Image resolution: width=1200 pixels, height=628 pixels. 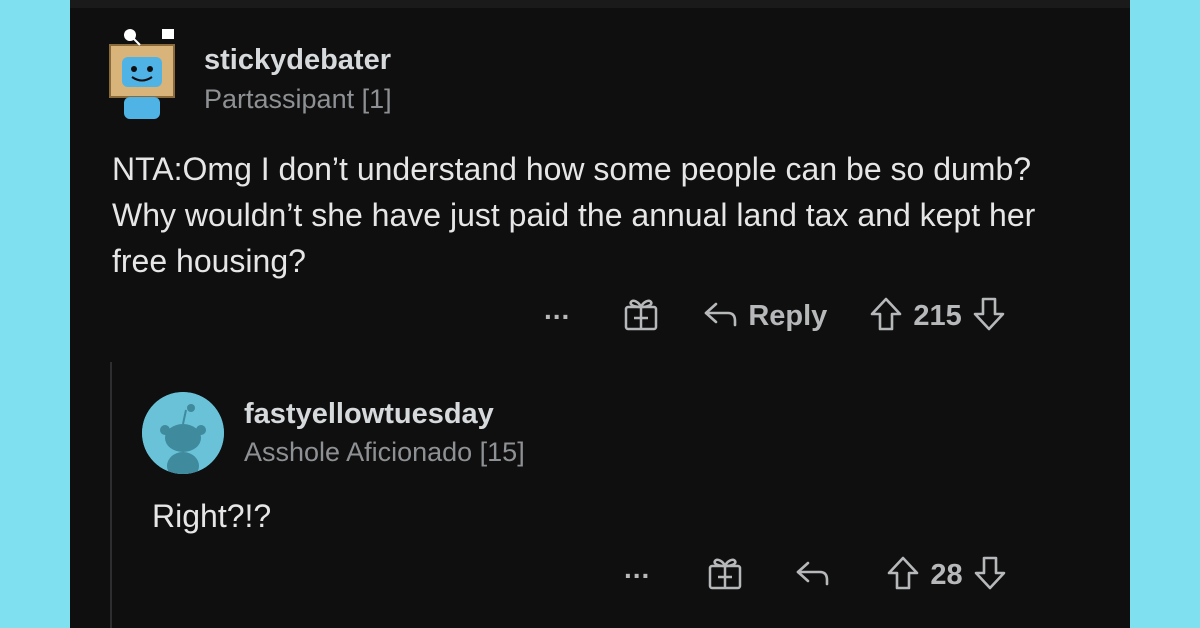 What do you see at coordinates (297, 60) in the screenshot?
I see `username: stickydebater` at bounding box center [297, 60].